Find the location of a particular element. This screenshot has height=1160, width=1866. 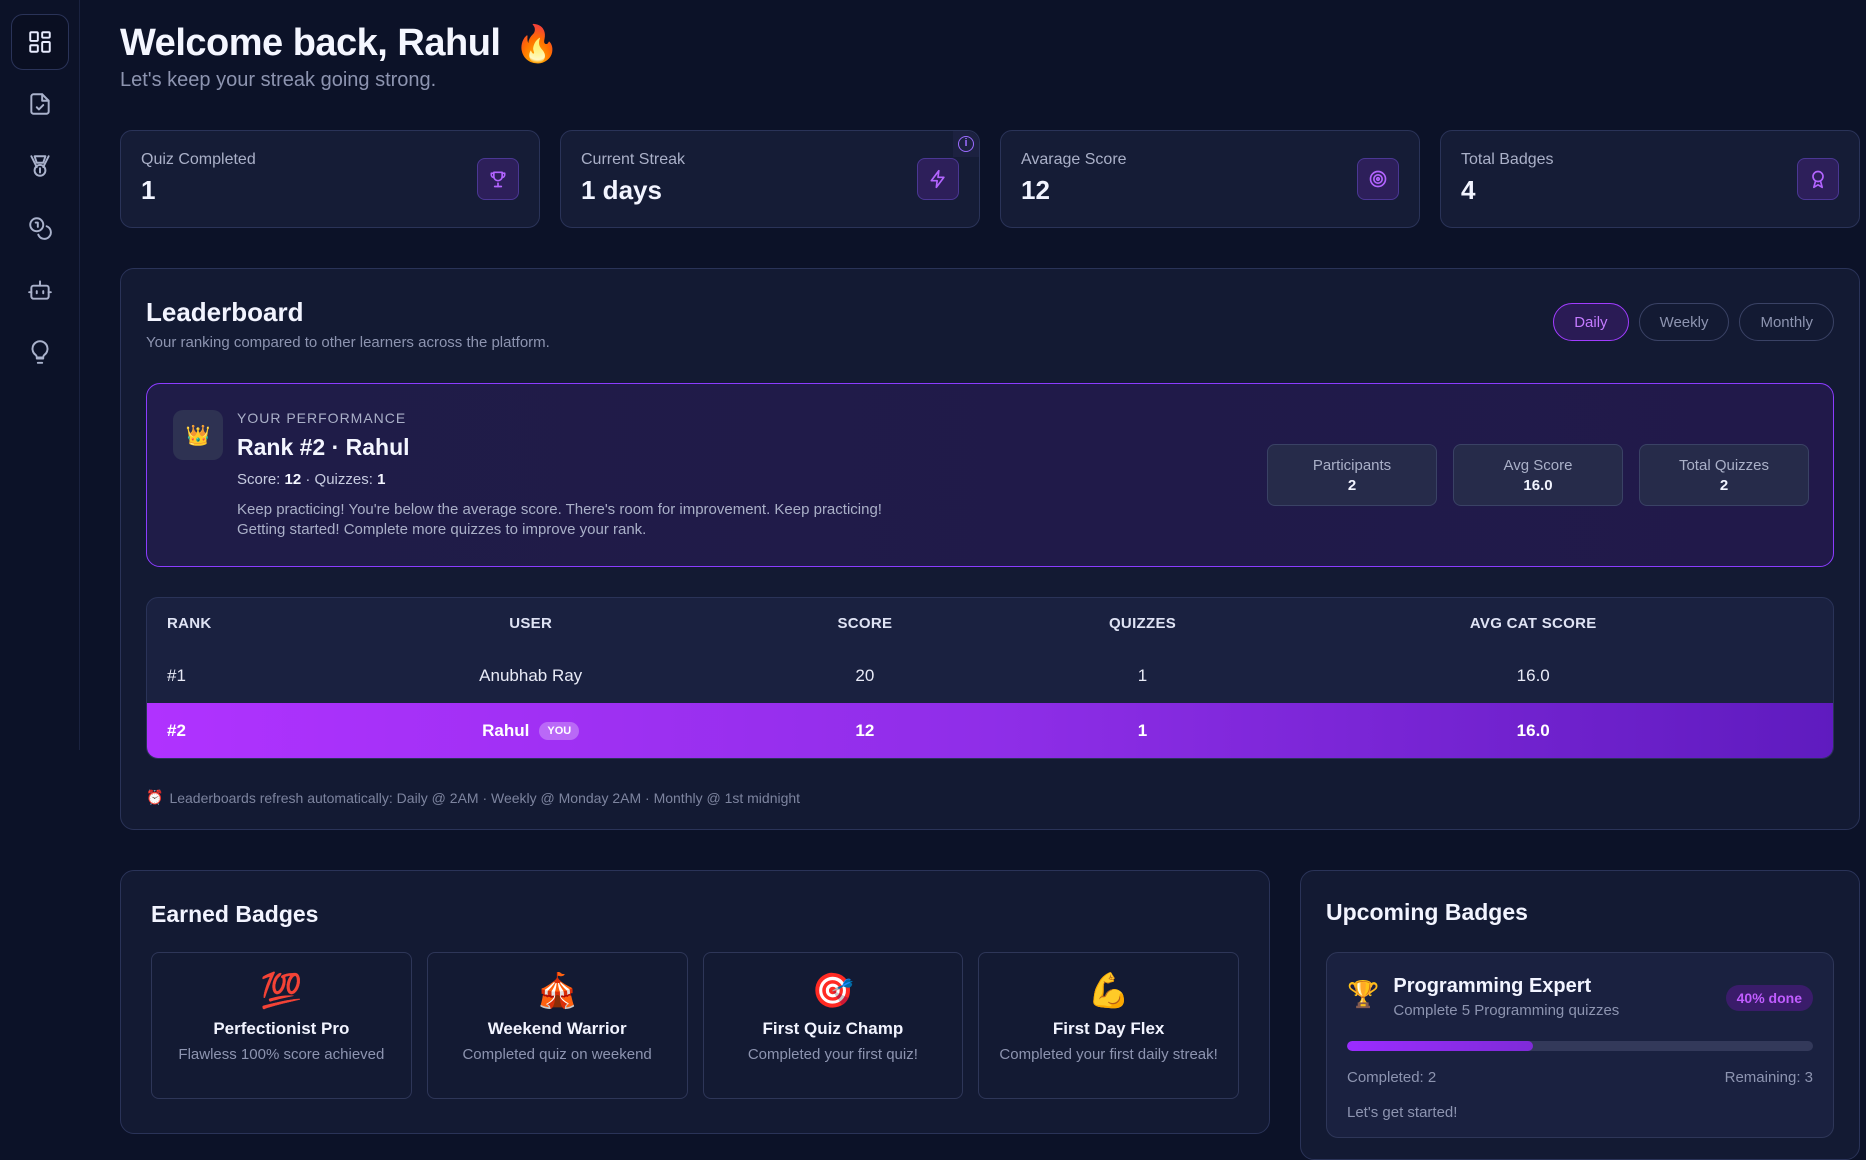

sidebar-item-achievements is located at coordinates (40, 166).